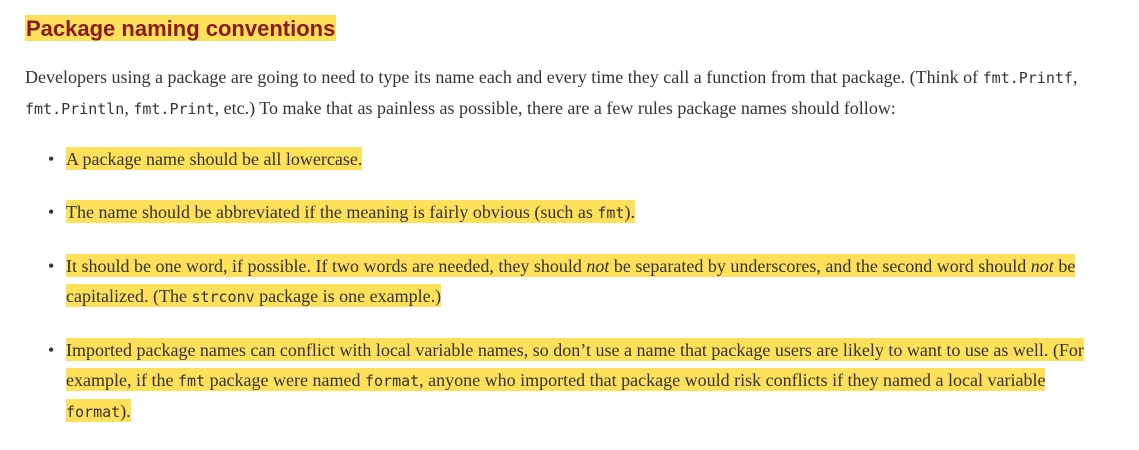 This screenshot has height=450, width=1139. What do you see at coordinates (567, 30) in the screenshot?
I see `heading-wrap: Package naming conventions` at bounding box center [567, 30].